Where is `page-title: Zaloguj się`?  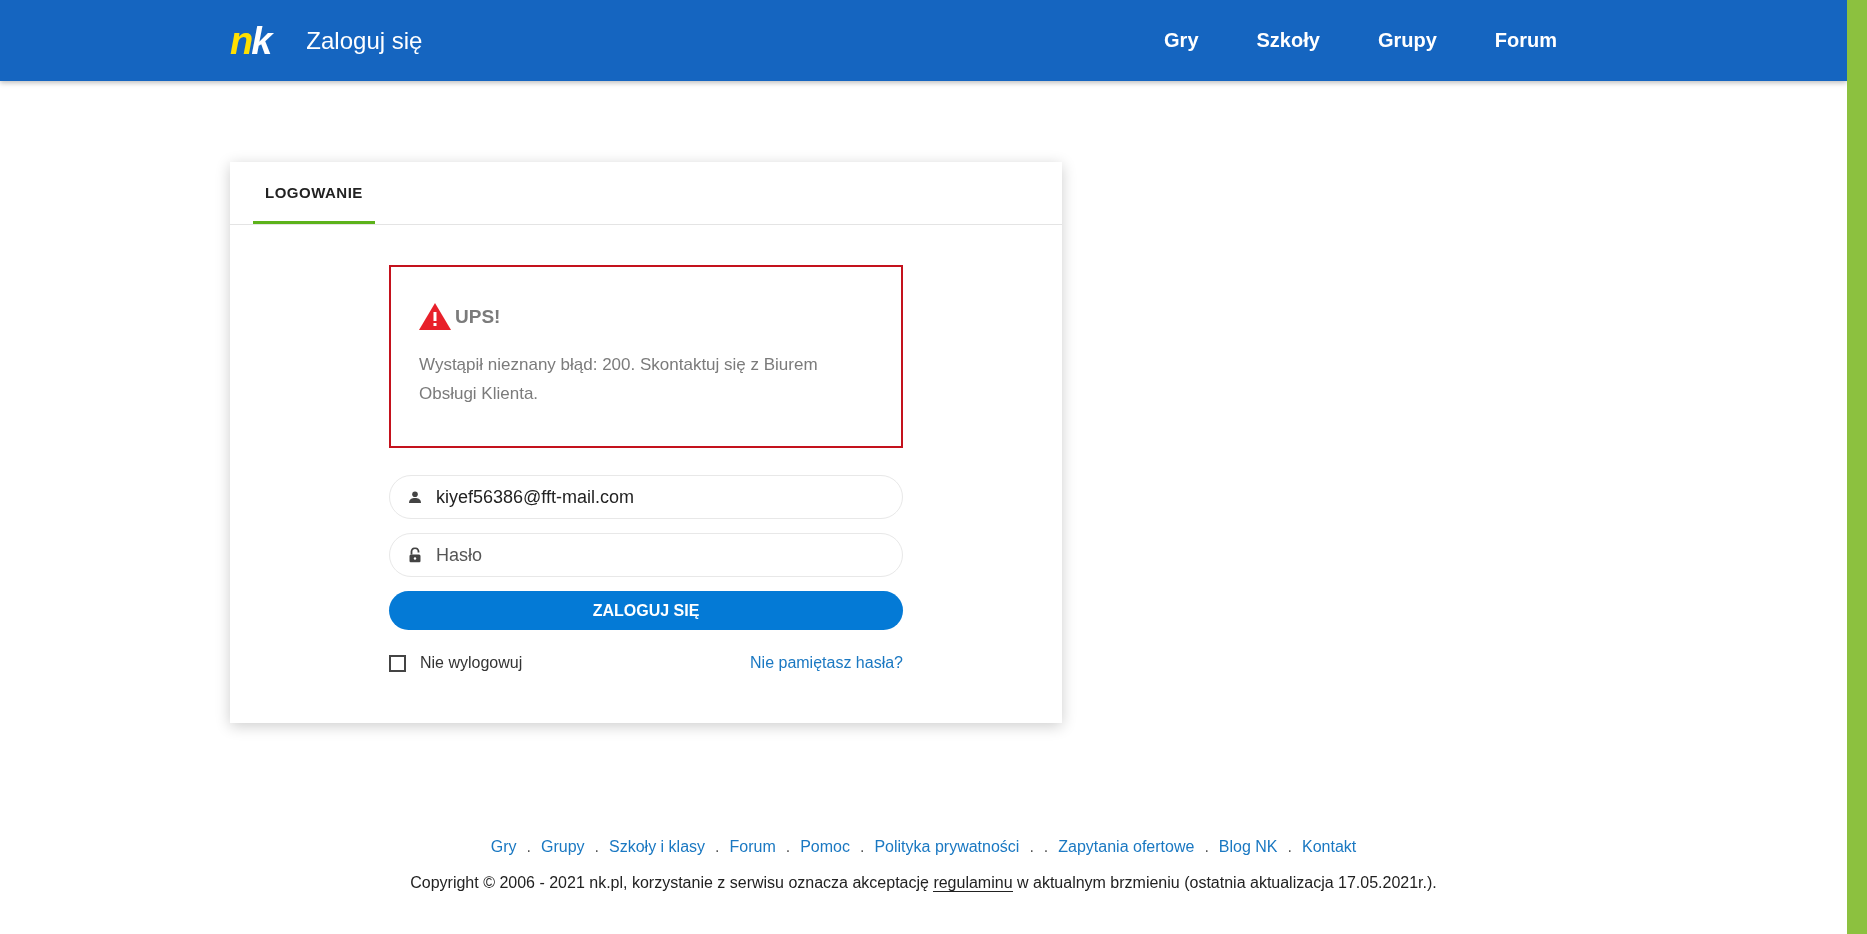 page-title: Zaloguj się is located at coordinates (364, 40).